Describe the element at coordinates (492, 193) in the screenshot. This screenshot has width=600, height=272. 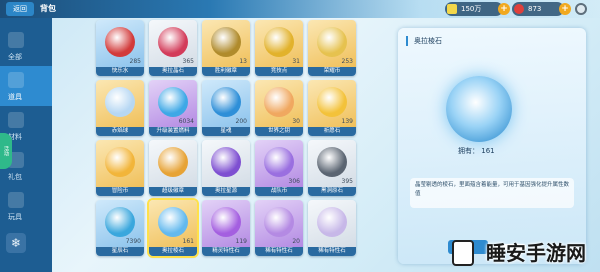
I see `item-description: 晶莹剔透的棱石，里面蕴含着能量，可用于基因强化提升属性数值` at that location.